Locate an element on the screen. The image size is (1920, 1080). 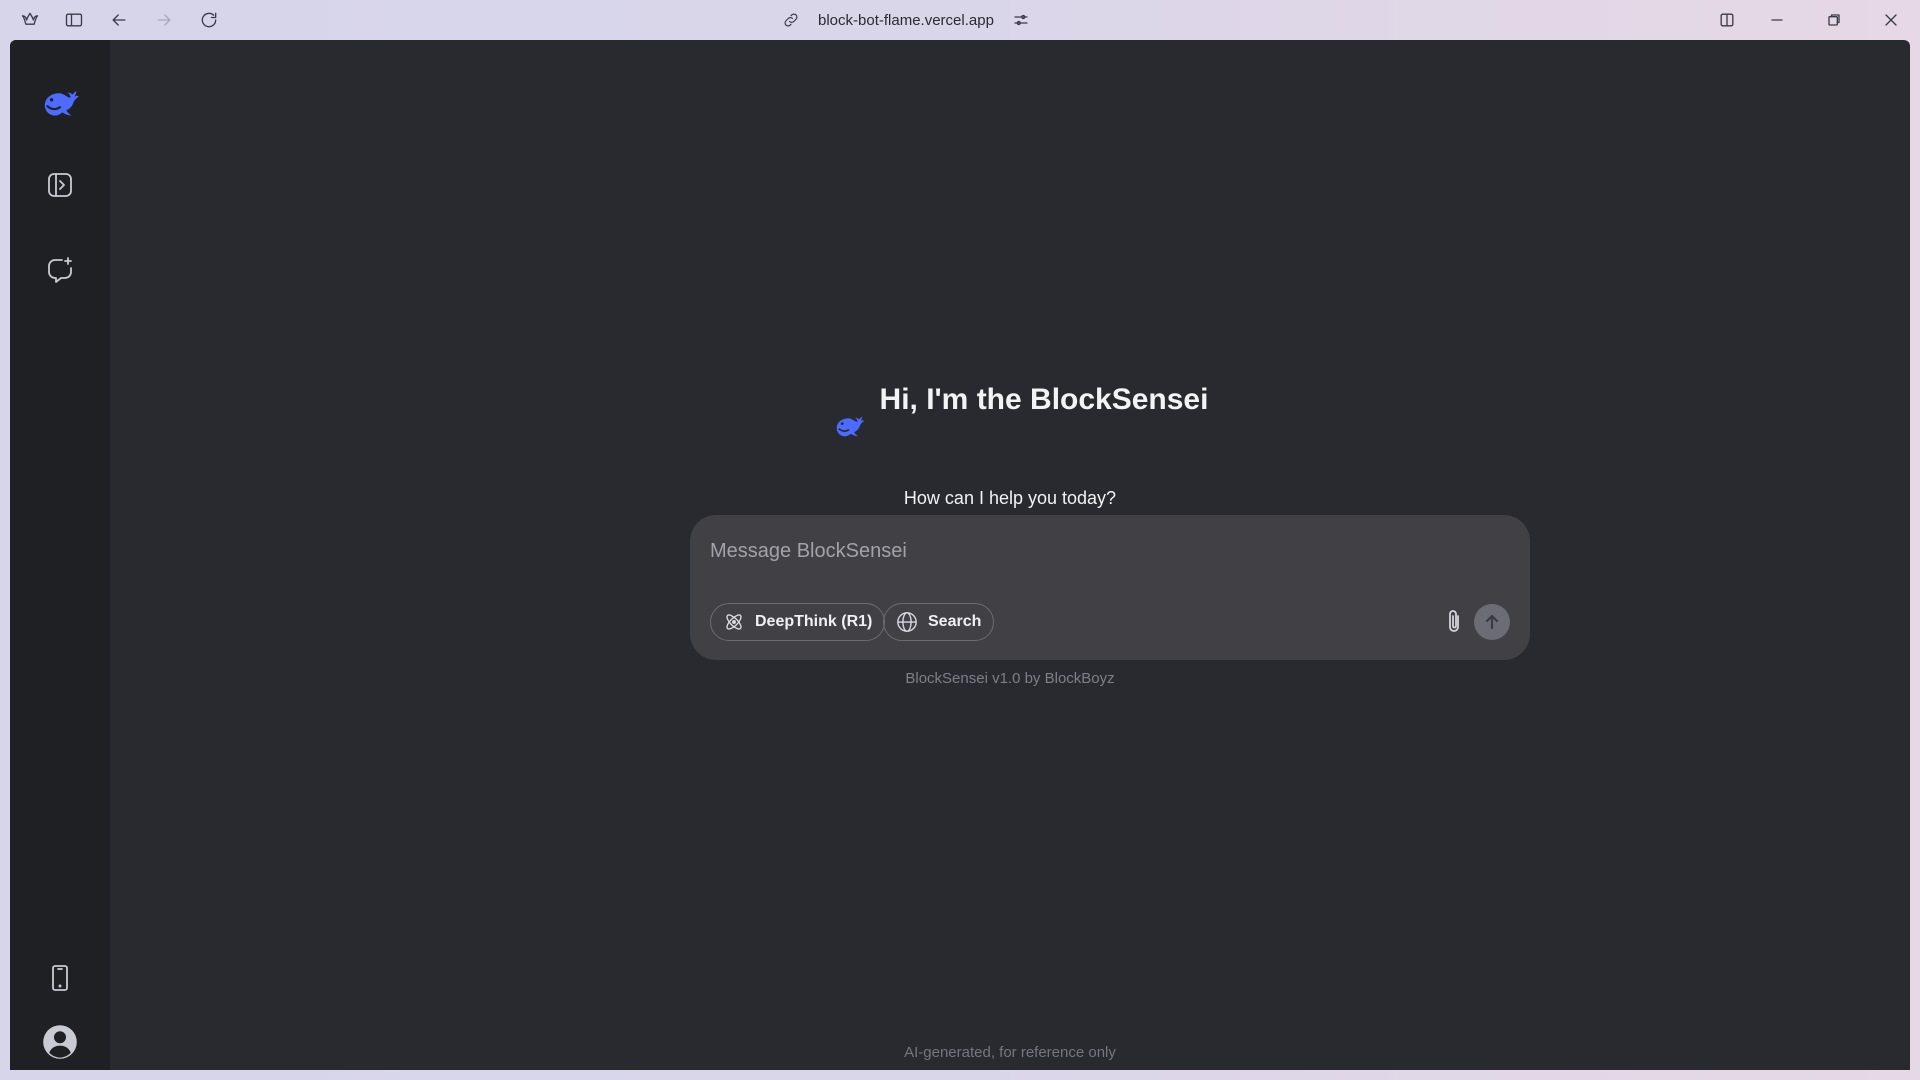
search-toggle-button: Search is located at coordinates (939, 622).